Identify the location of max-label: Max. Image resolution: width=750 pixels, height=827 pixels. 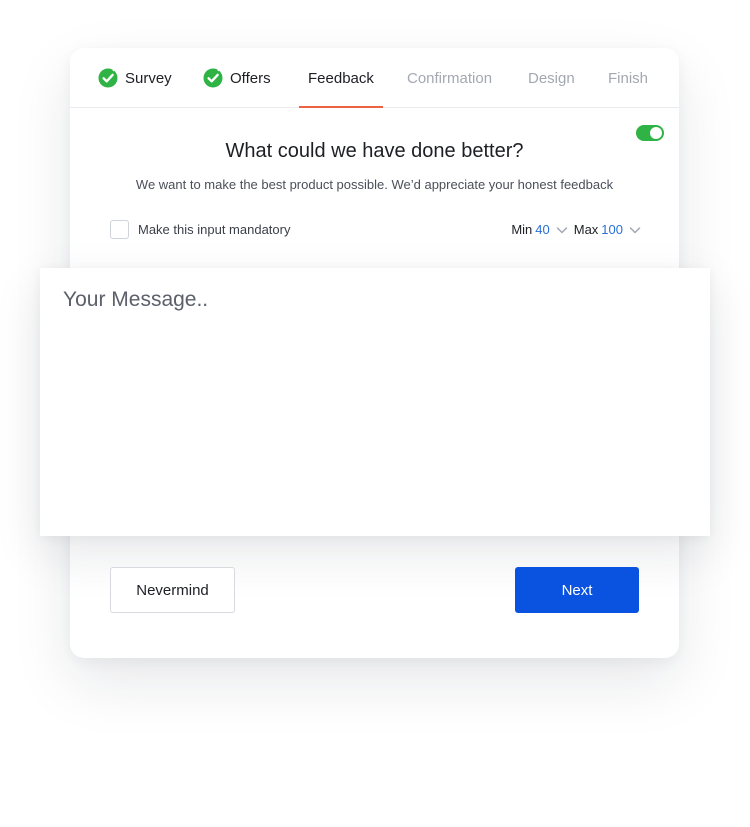
(586, 229).